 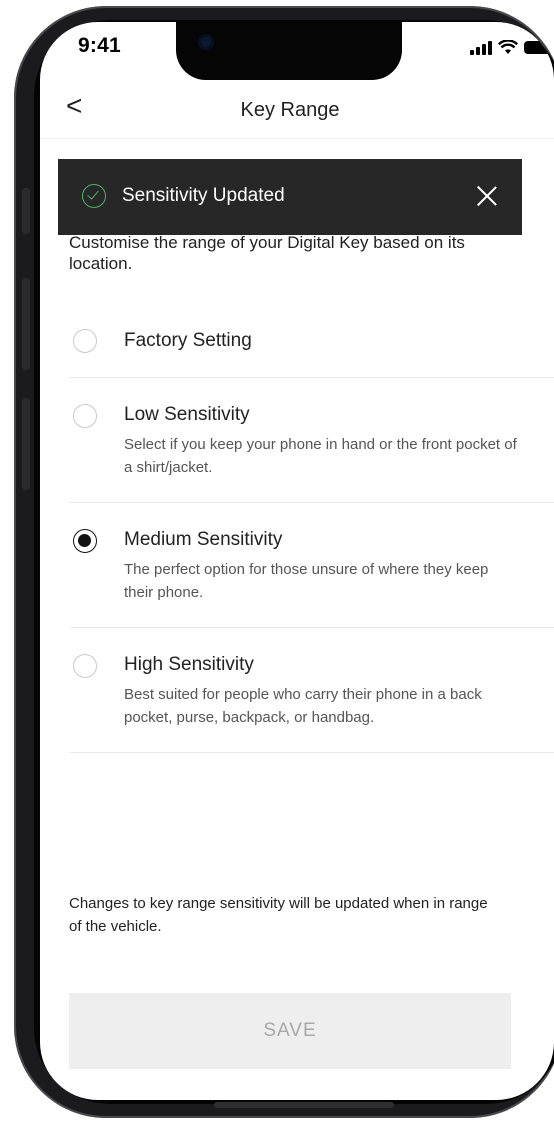 I want to click on status-icons, so click(x=512, y=47).